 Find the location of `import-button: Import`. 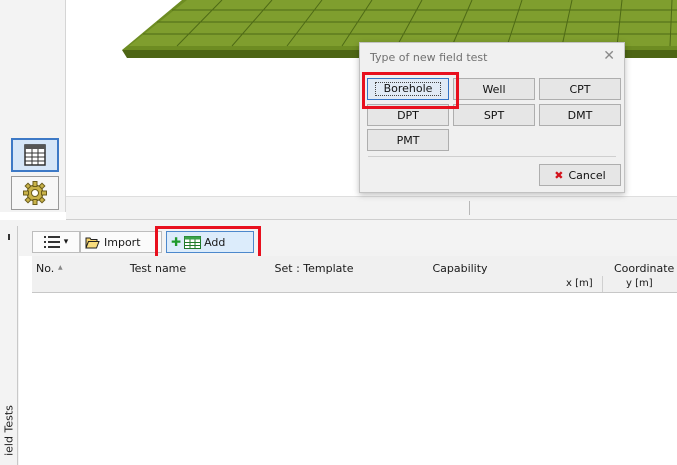

import-button: Import is located at coordinates (121, 242).